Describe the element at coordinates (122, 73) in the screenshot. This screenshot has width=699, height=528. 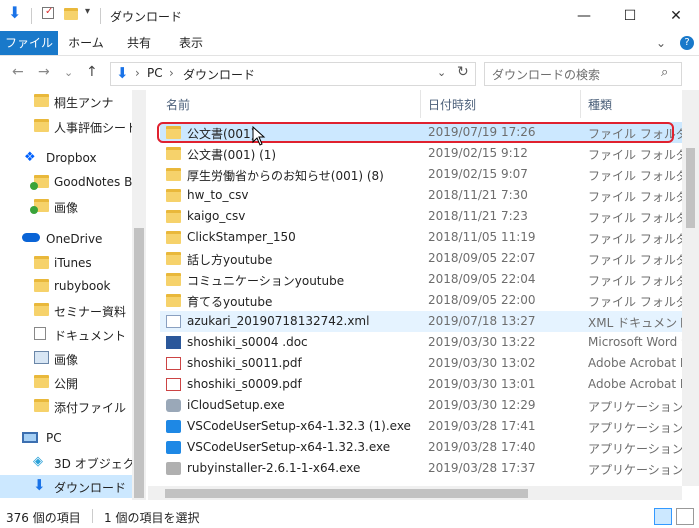
I see `downloads-icon: ⬇` at that location.